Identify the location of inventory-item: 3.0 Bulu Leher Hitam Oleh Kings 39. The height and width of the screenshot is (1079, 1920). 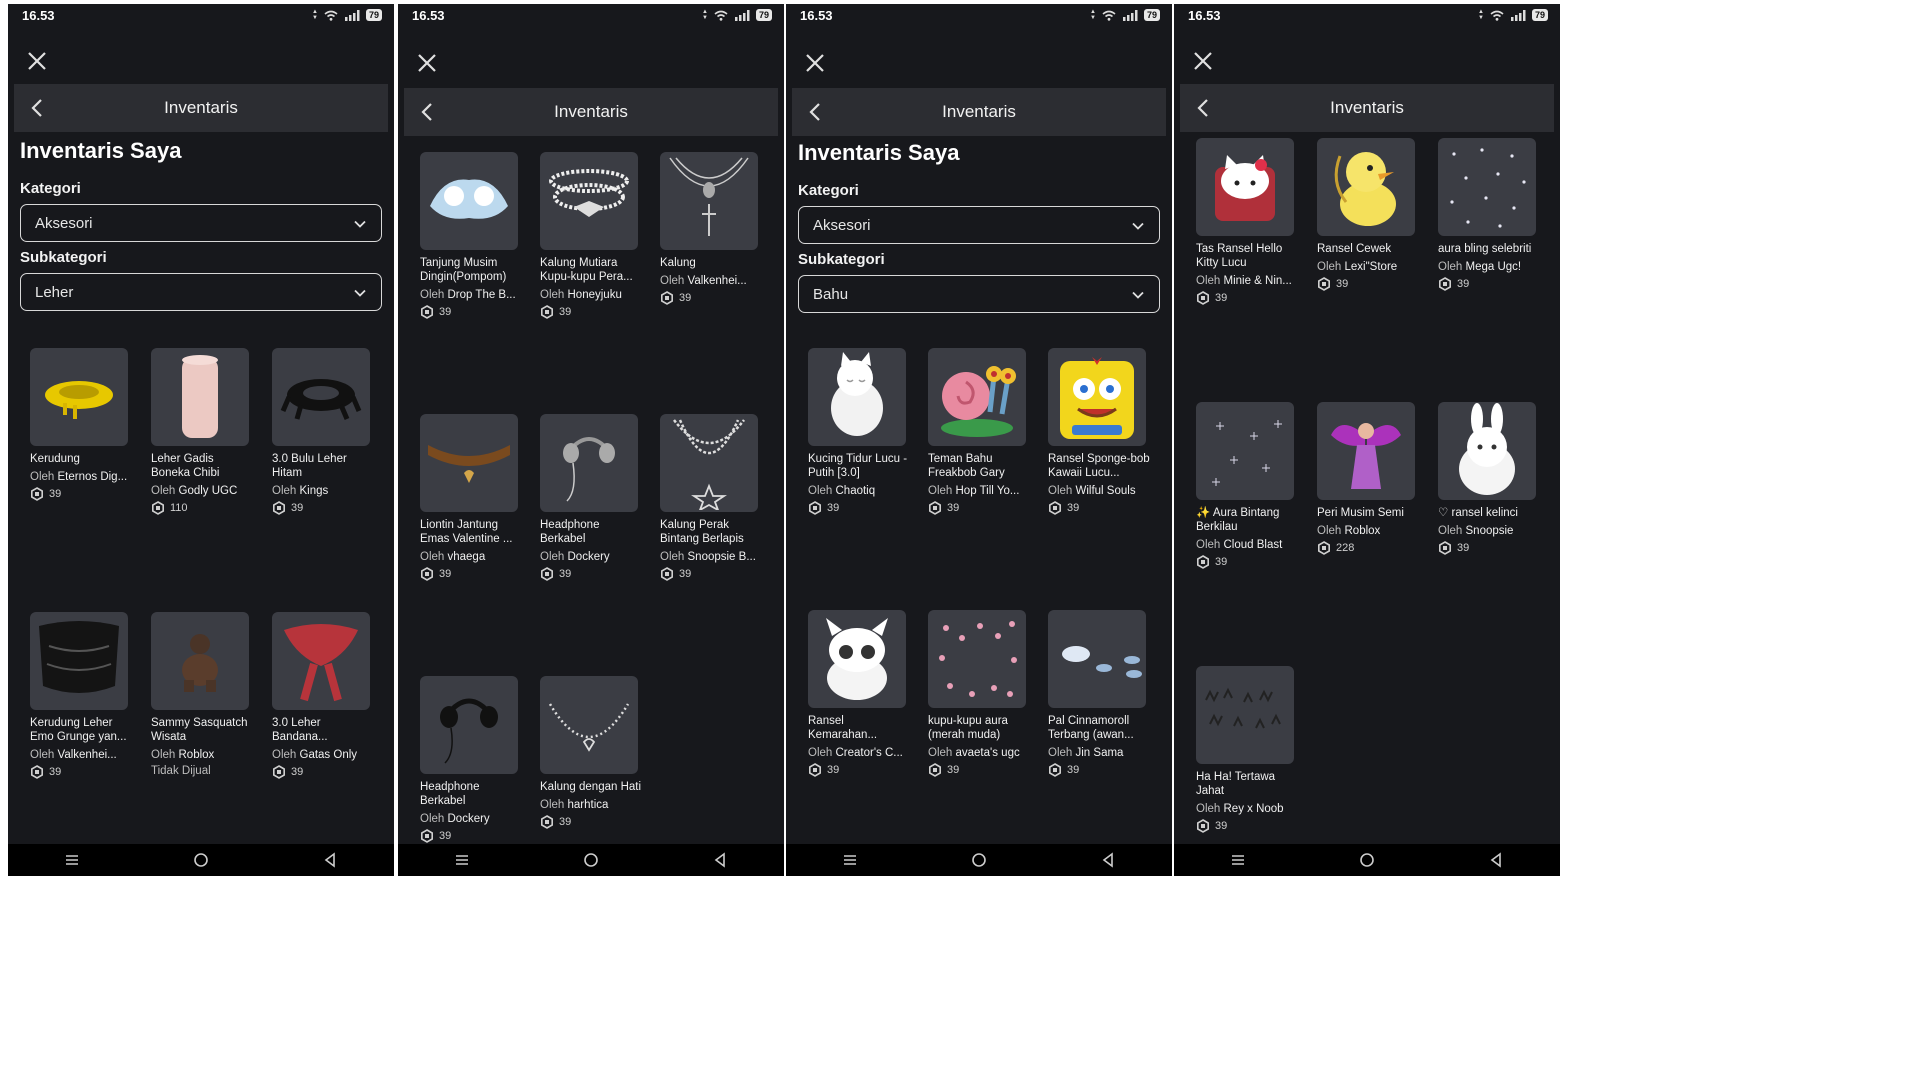
(324, 431).